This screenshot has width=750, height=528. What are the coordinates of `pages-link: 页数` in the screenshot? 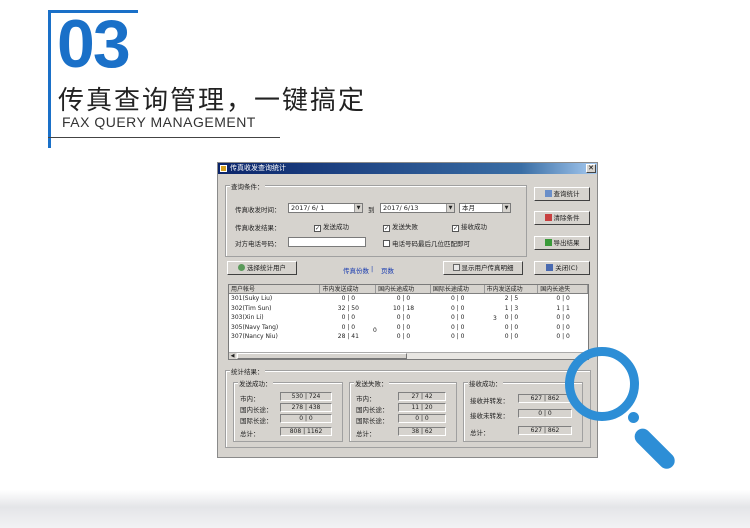 It's located at (387, 270).